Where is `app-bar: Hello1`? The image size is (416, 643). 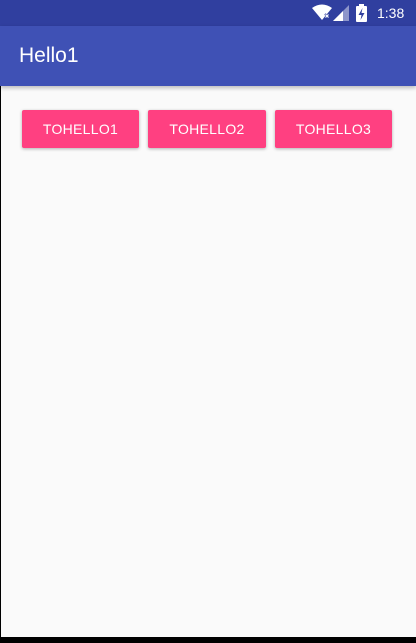 app-bar: Hello1 is located at coordinates (208, 56).